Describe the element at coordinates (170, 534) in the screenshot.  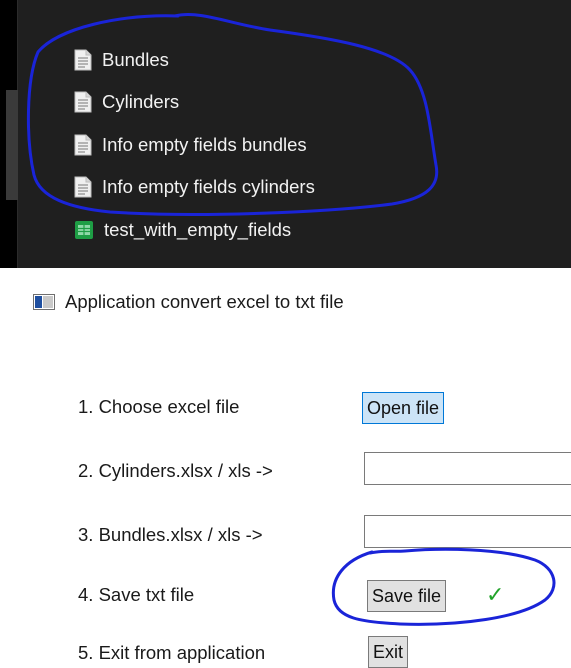
I see `step-bundles-label: 3. Bundles.xlsx / xls ->` at that location.